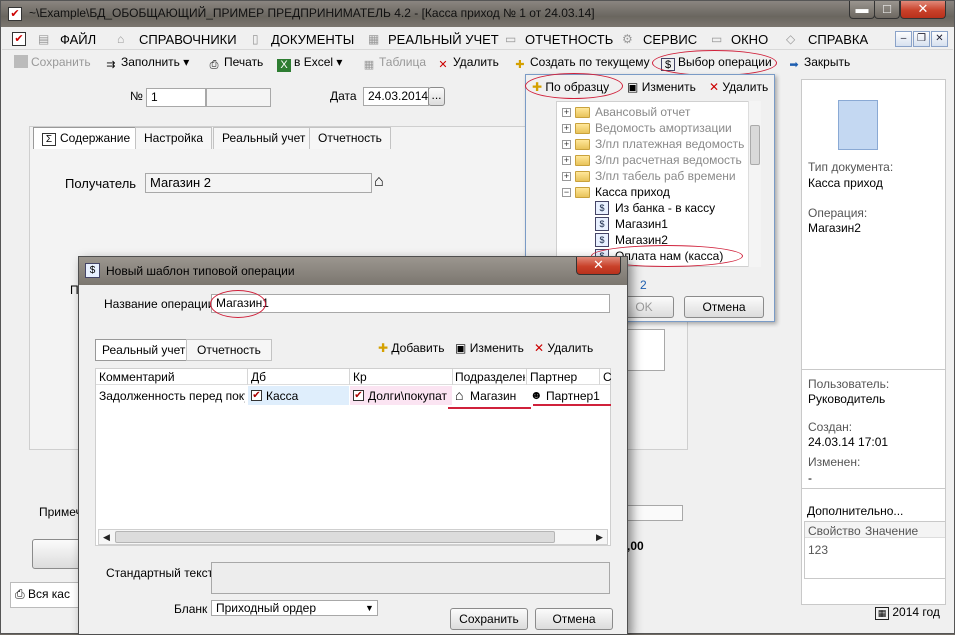 Image resolution: width=955 pixels, height=635 pixels. I want to click on col-credit: Кр, so click(400, 377).